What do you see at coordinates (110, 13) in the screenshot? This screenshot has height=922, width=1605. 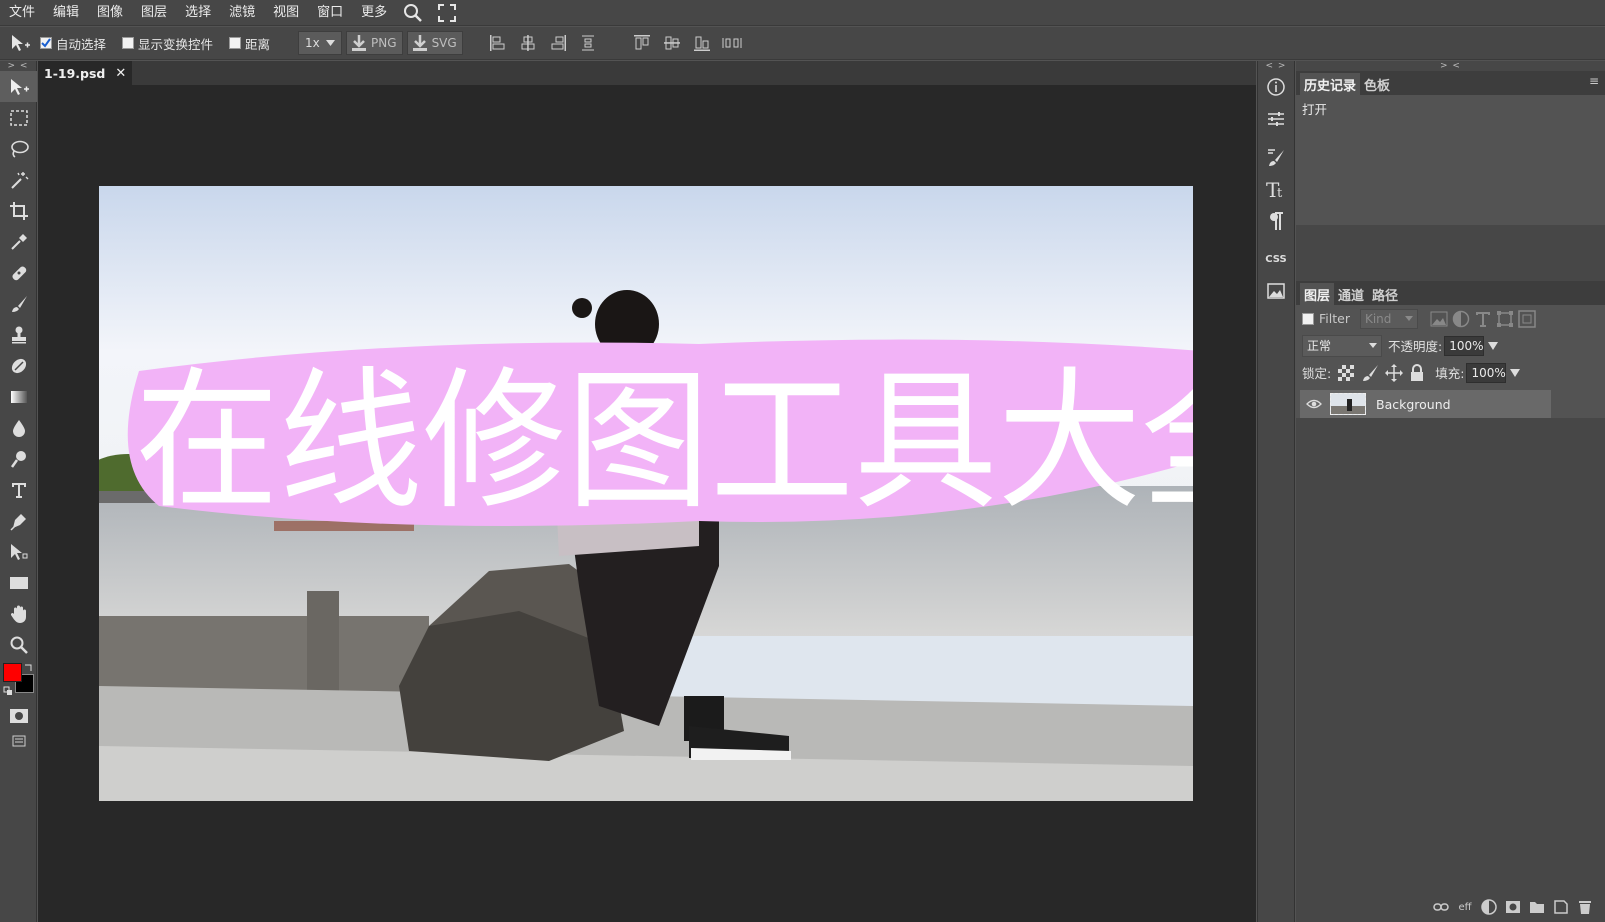 I see `menu-image: 图像` at bounding box center [110, 13].